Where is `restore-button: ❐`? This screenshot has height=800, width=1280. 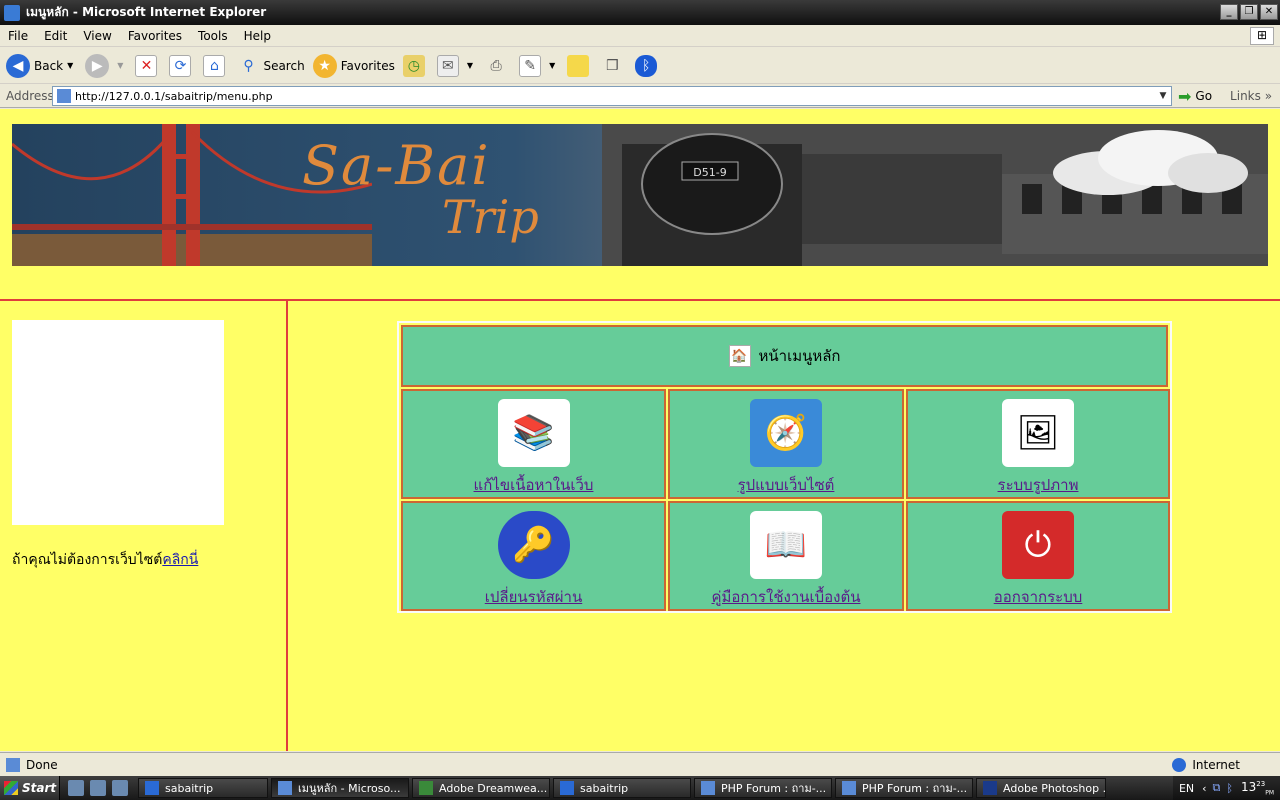
restore-button: ❐ is located at coordinates (1249, 12).